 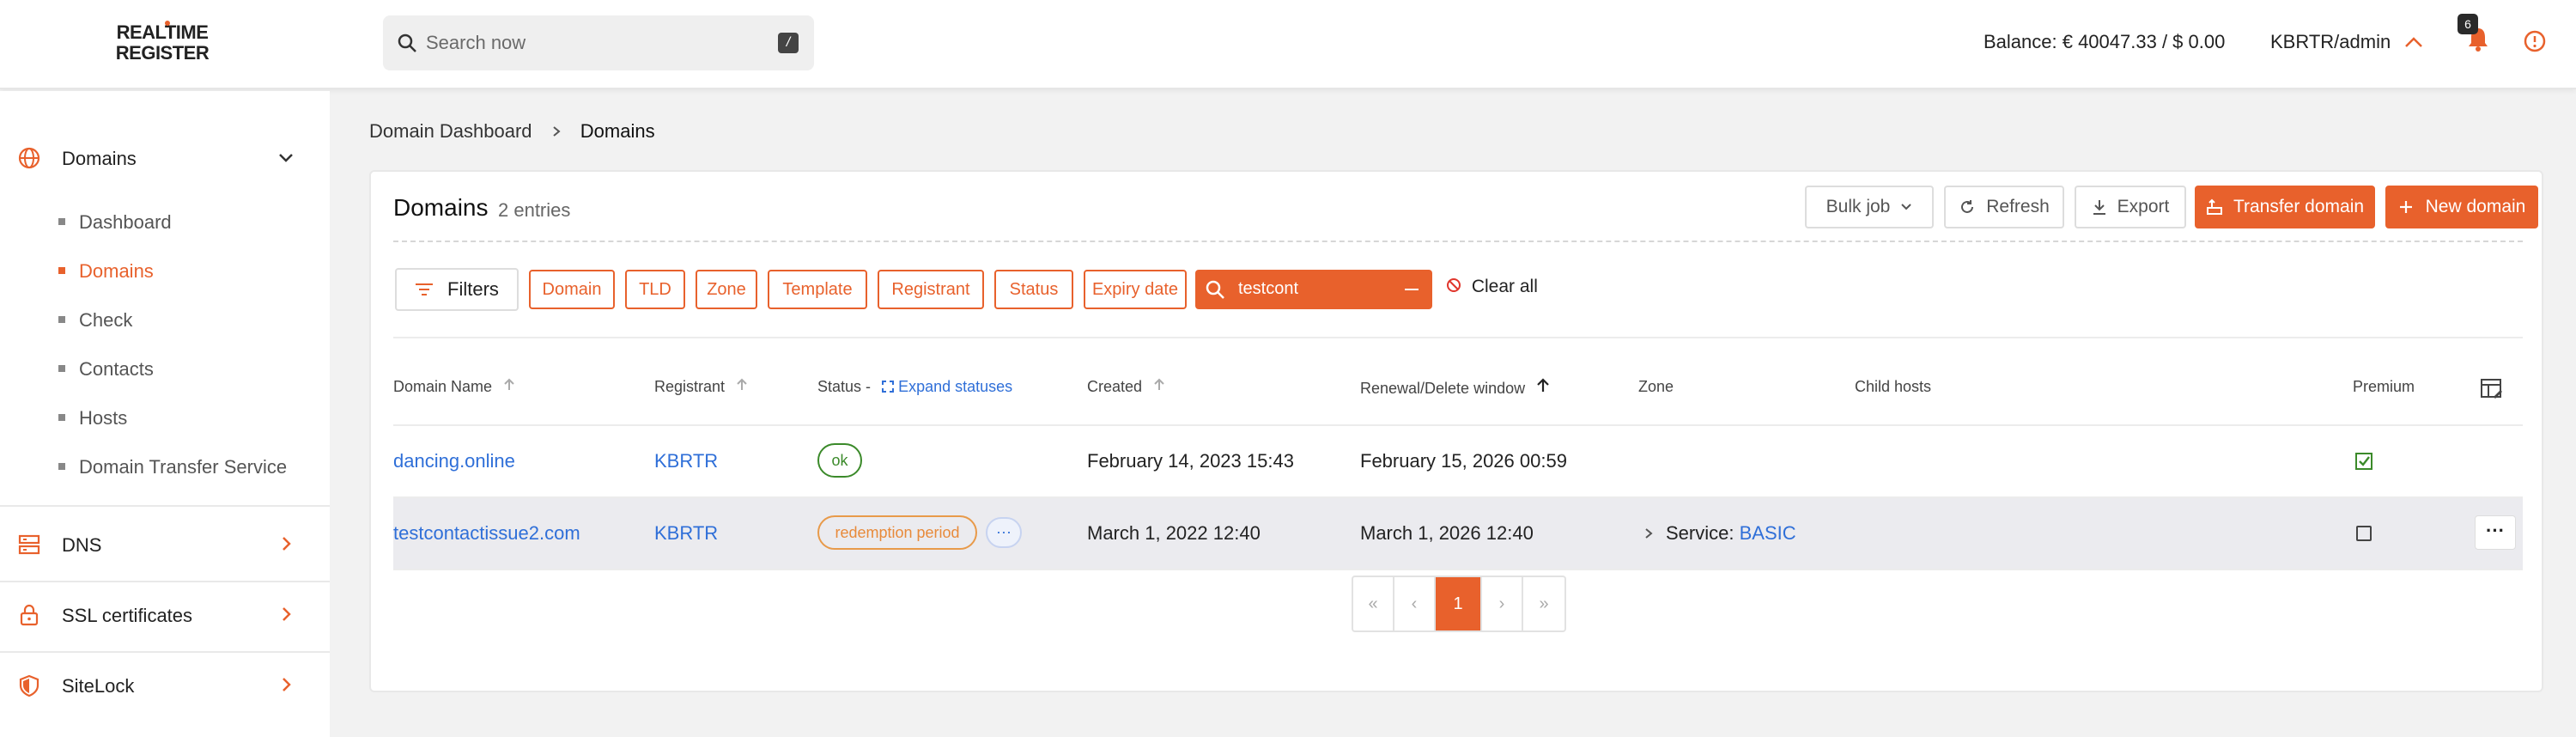 I want to click on sidebar-divider, so click(x=165, y=506).